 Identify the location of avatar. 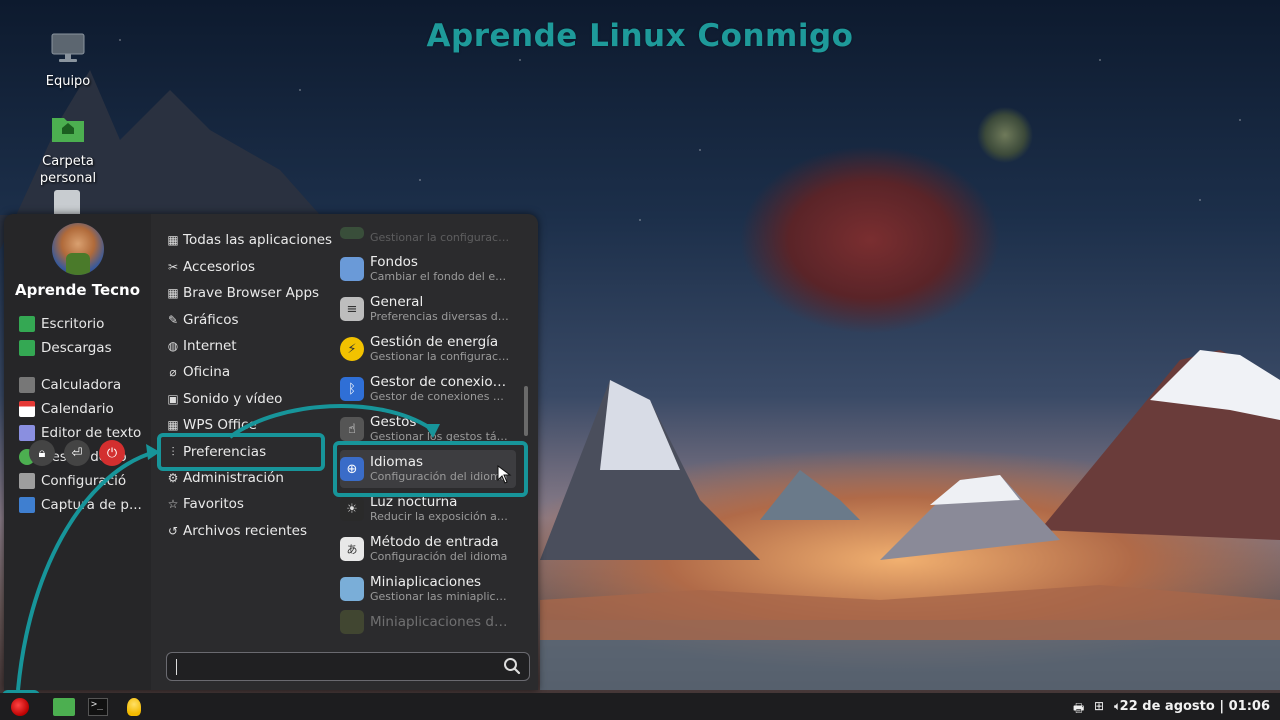
(78, 249).